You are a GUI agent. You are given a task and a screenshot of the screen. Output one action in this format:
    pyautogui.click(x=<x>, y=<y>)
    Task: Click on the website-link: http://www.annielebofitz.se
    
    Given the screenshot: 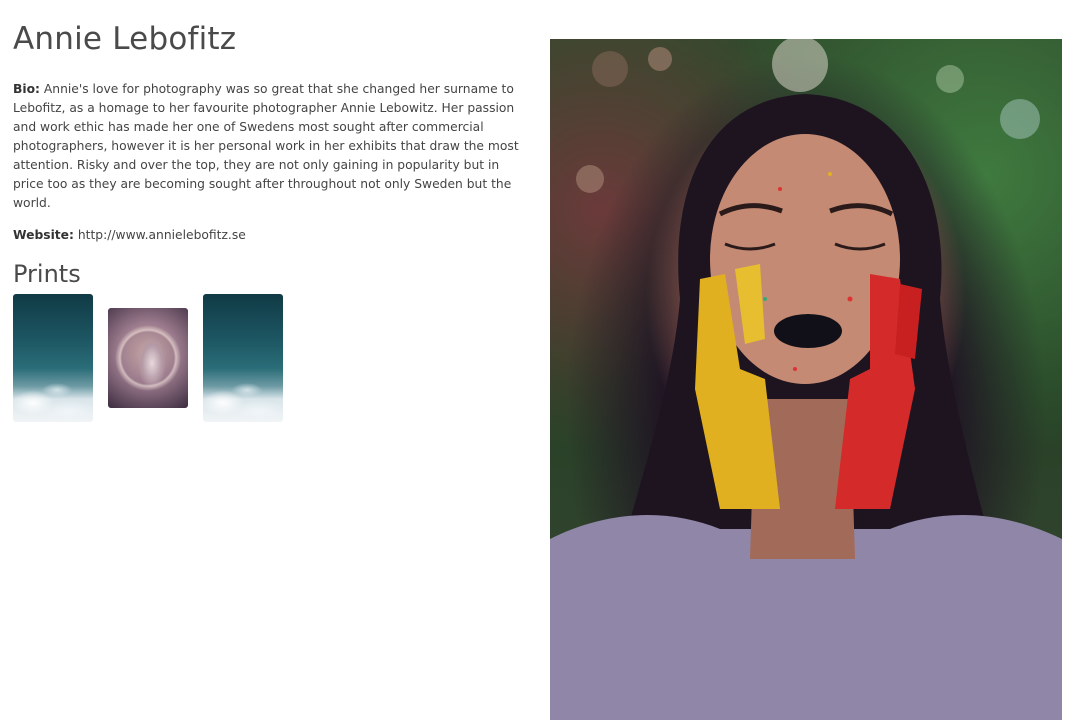 What is the action you would take?
    pyautogui.click(x=162, y=235)
    